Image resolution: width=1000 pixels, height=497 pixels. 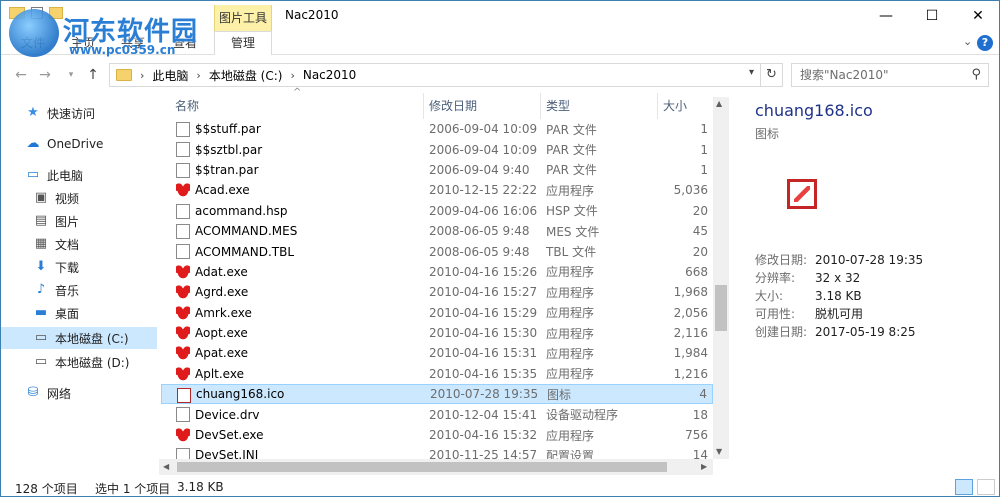 I want to click on column-header-type: 类型, so click(x=558, y=108).